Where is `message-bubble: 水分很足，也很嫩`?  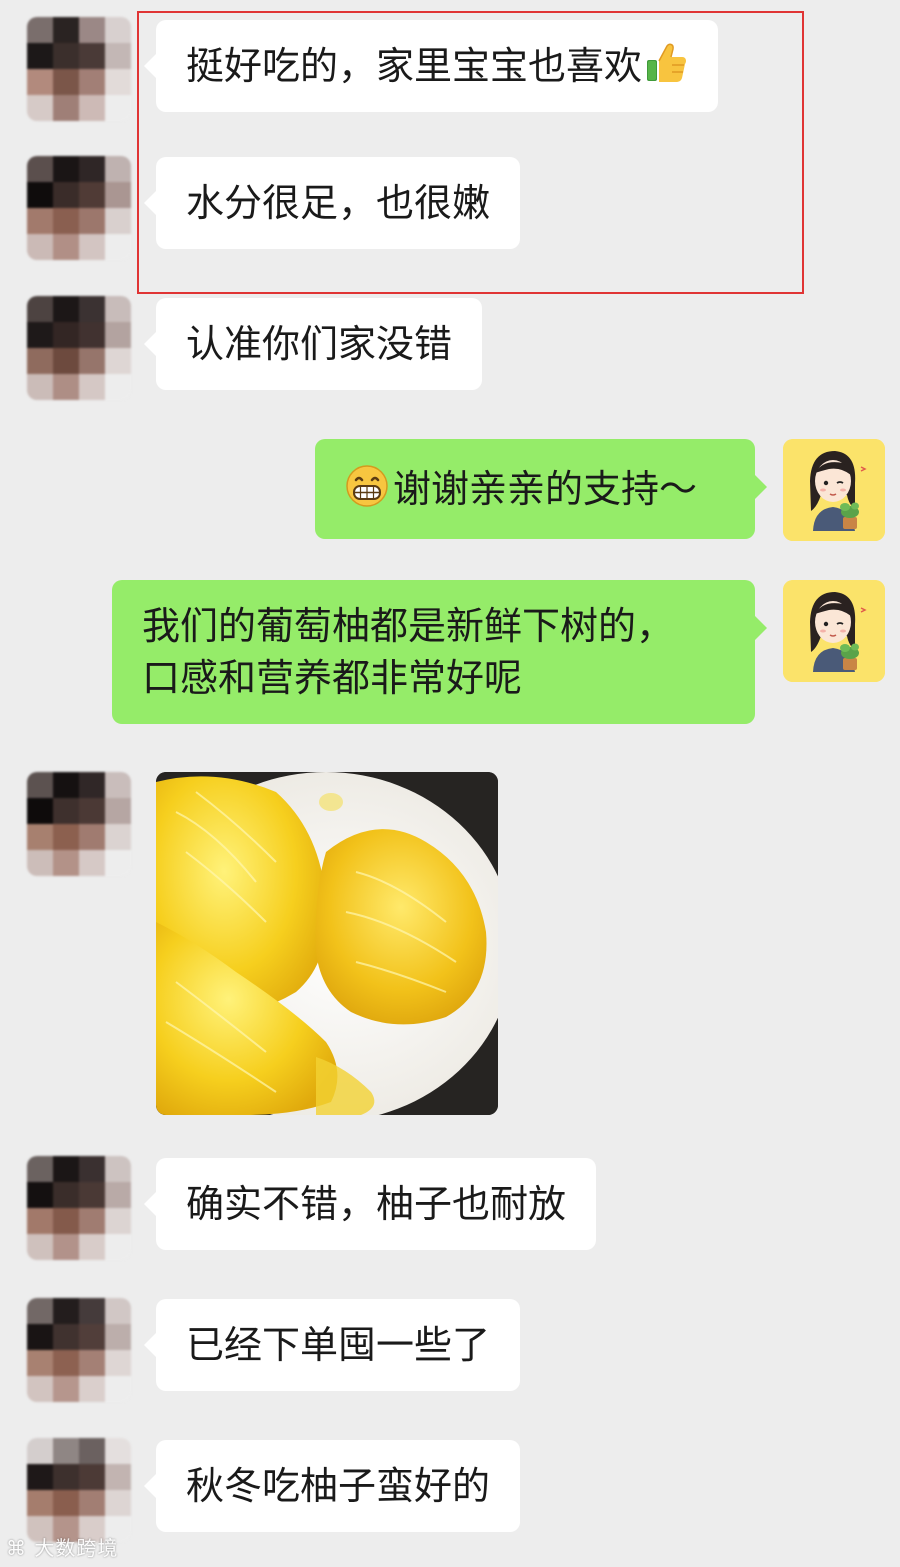
message-bubble: 水分很足，也很嫩 is located at coordinates (332, 203).